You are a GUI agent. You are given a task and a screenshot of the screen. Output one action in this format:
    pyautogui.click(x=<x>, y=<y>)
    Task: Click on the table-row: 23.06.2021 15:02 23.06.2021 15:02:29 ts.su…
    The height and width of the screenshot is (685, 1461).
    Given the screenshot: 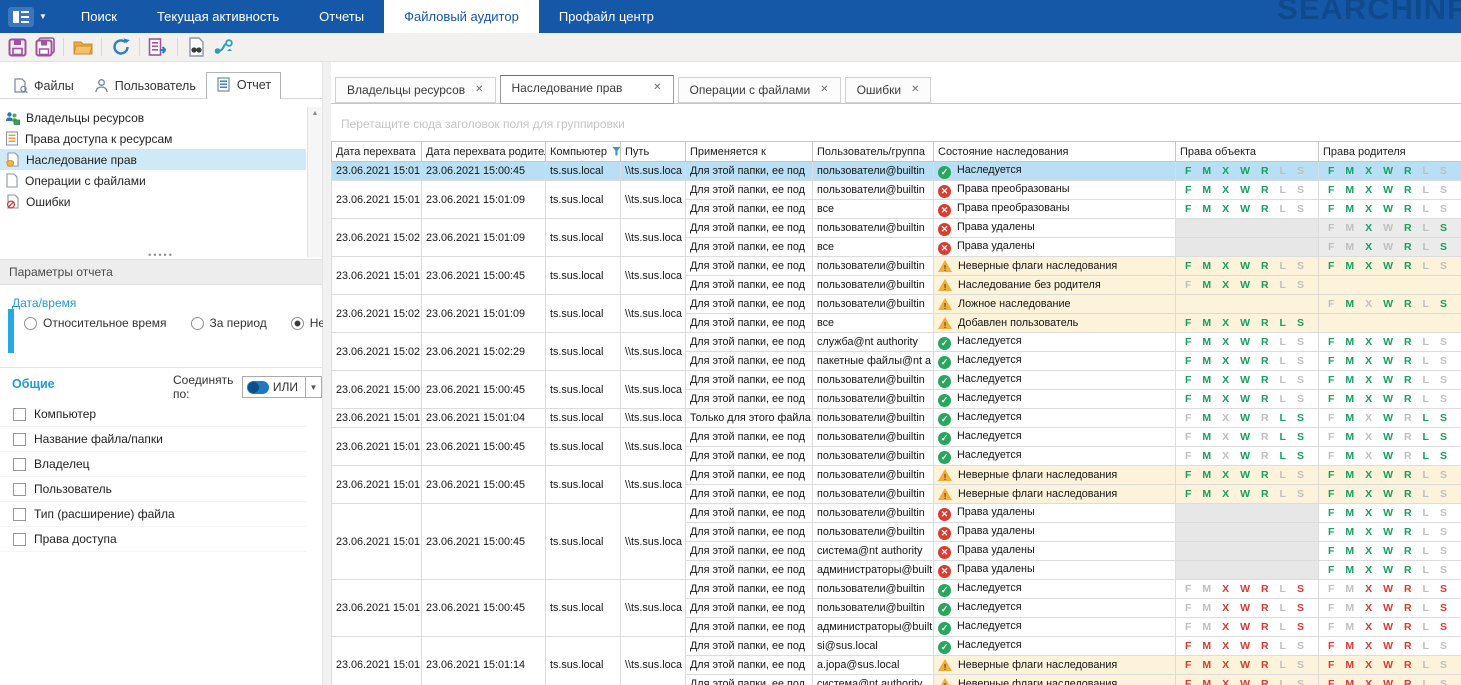 What is the action you would take?
    pyautogui.click(x=896, y=351)
    